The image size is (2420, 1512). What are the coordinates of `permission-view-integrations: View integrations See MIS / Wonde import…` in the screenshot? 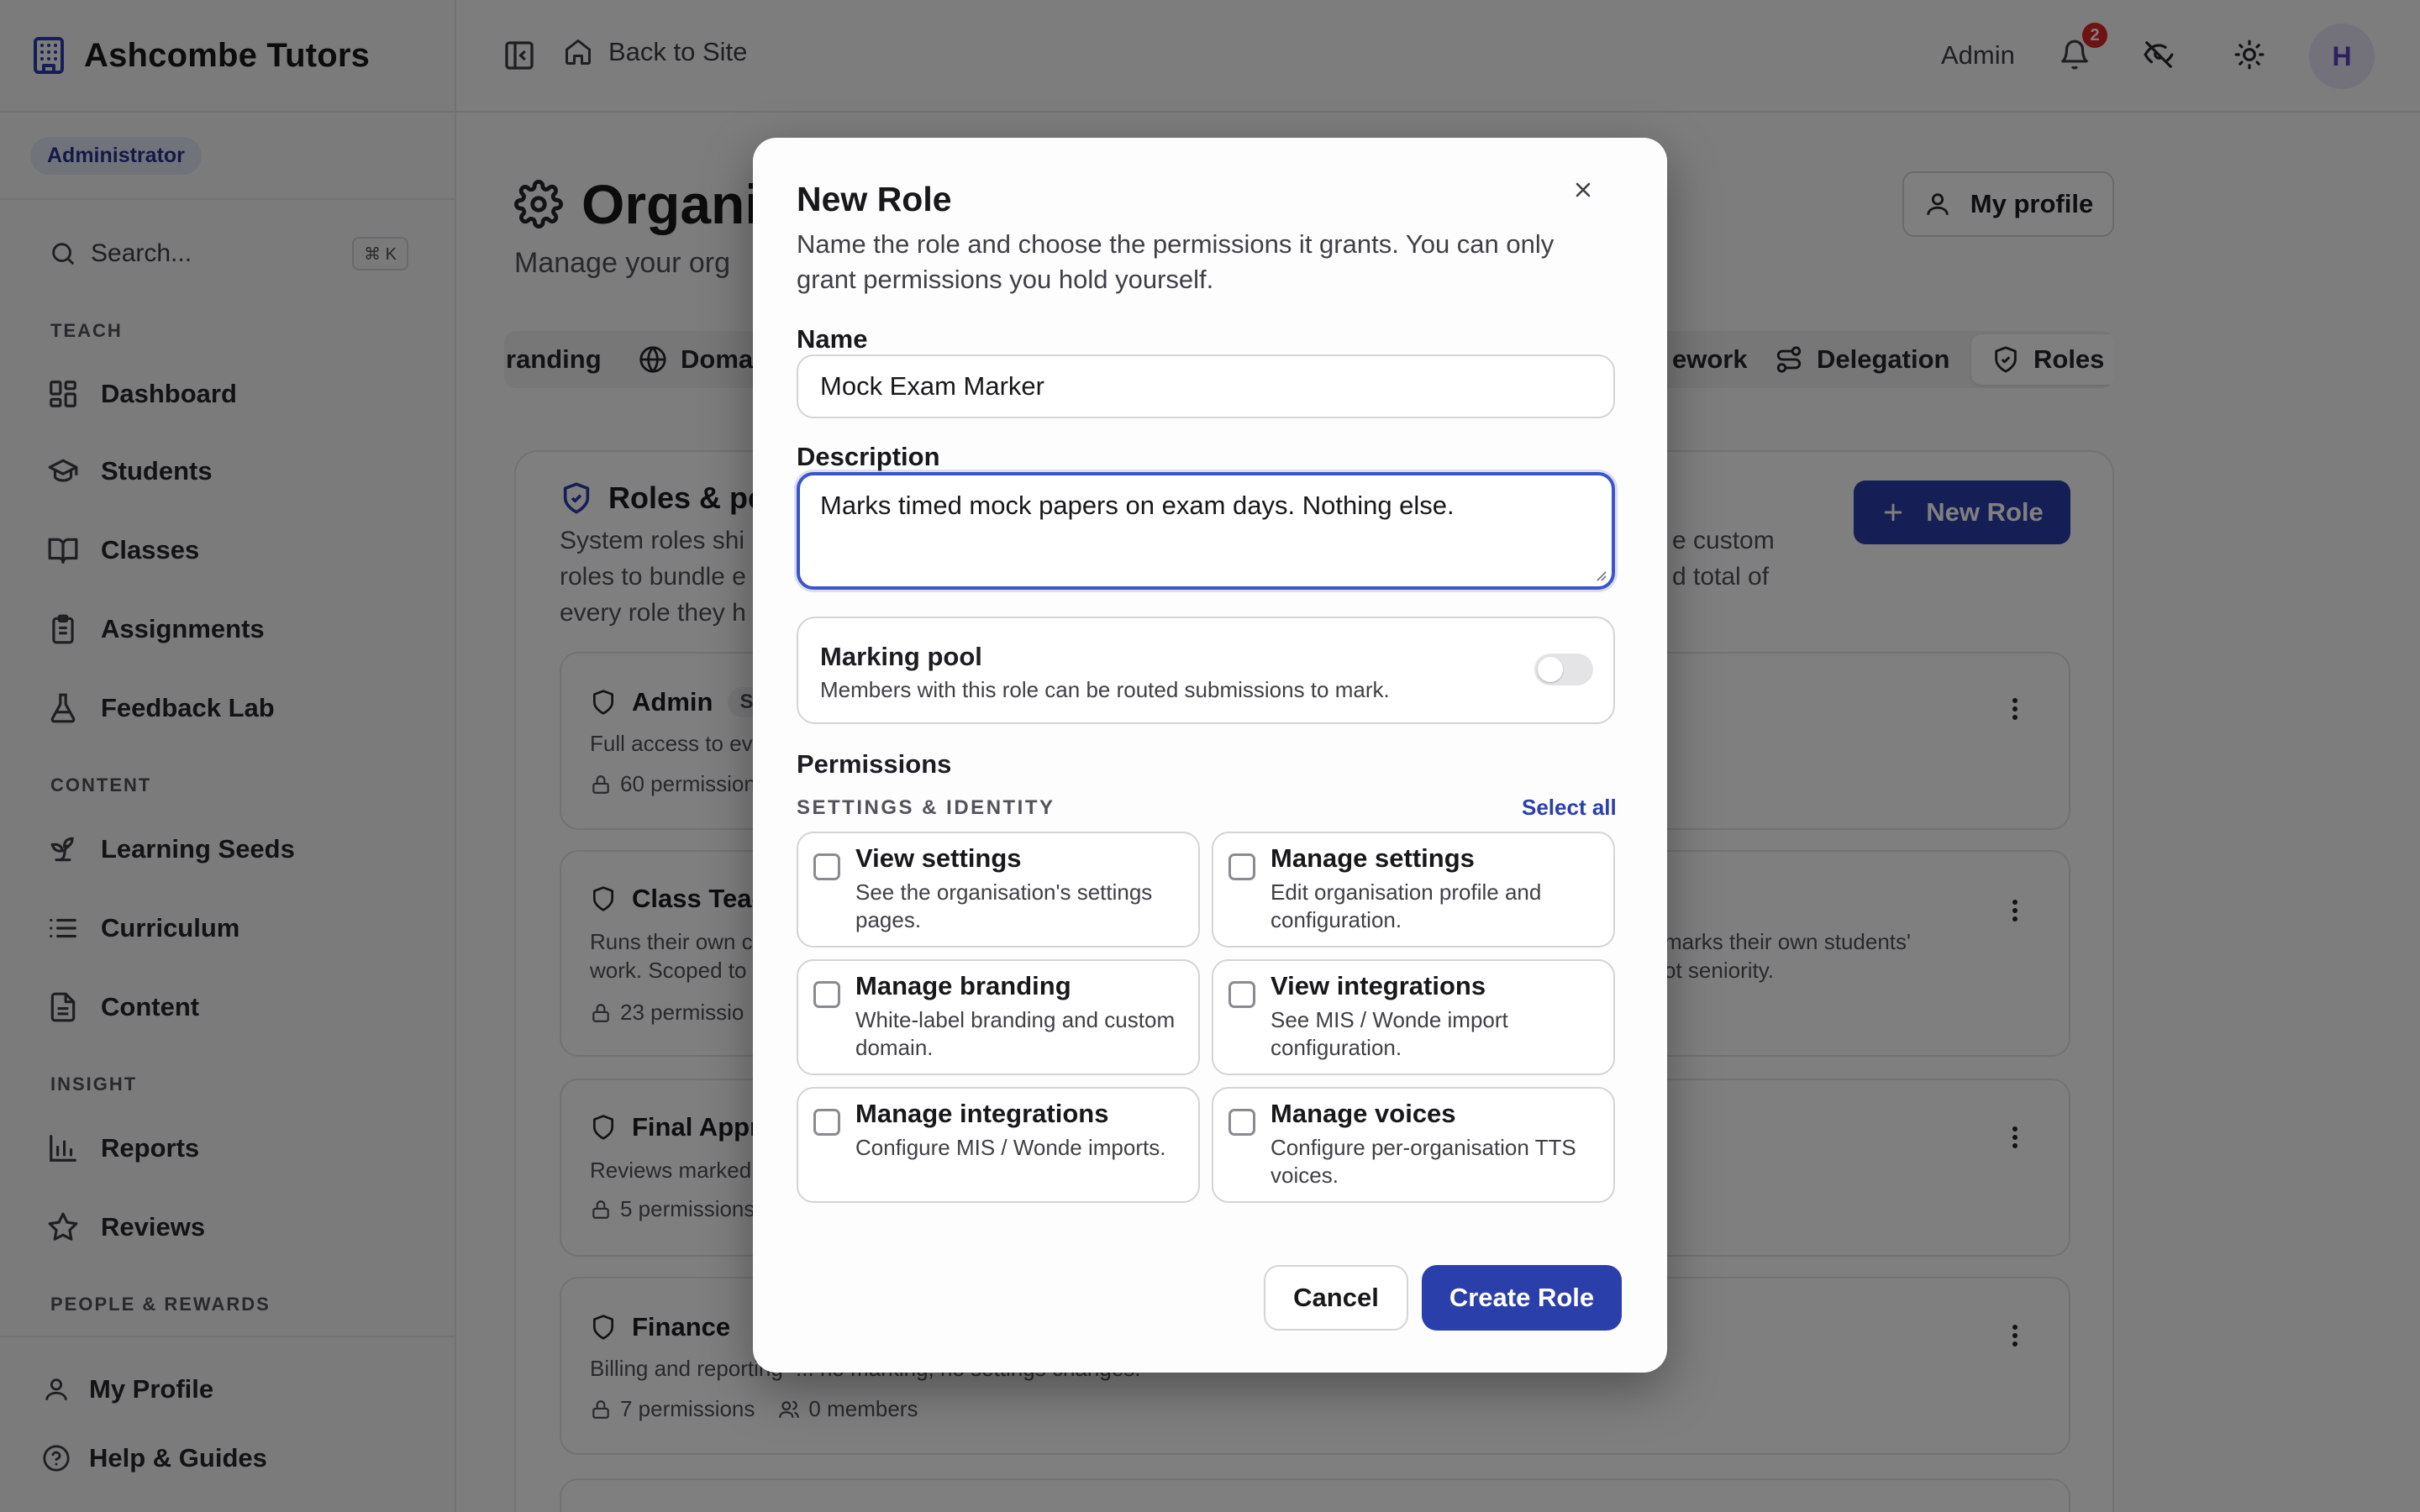 It's located at (1413, 1017).